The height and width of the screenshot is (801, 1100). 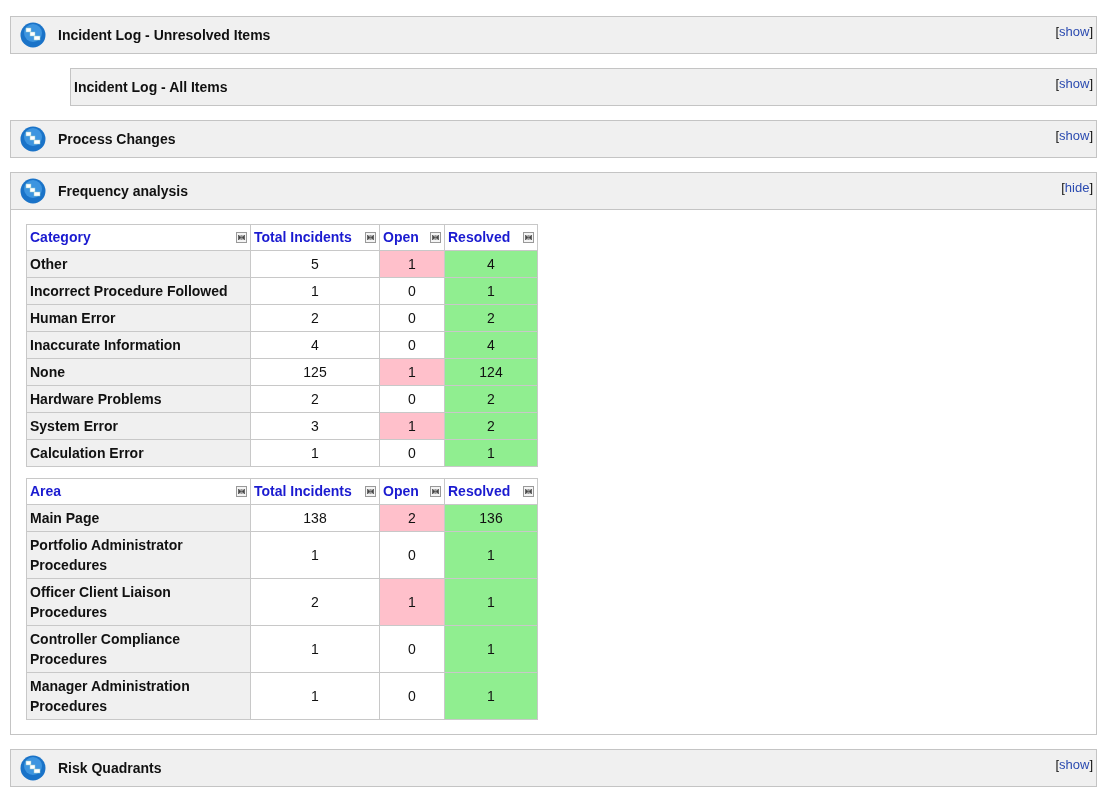 What do you see at coordinates (491, 518) in the screenshot?
I see `table-cell: 136` at bounding box center [491, 518].